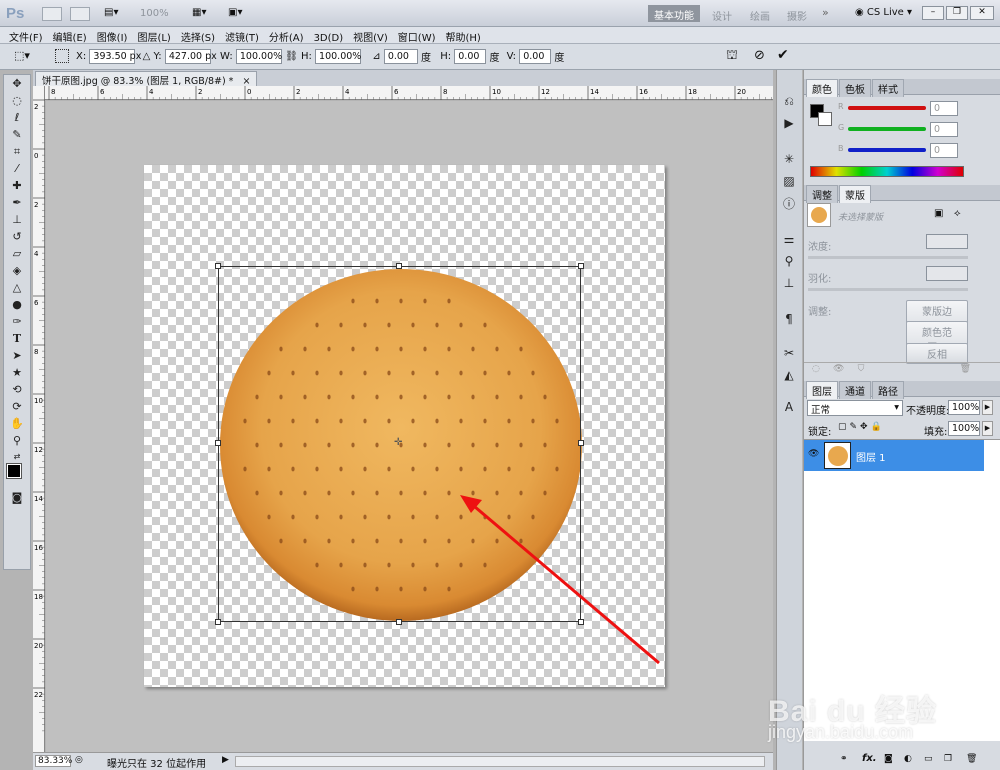 Image resolution: width=1000 pixels, height=770 pixels. Describe the element at coordinates (964, 407) in the screenshot. I see `opacity-field: 100%` at that location.